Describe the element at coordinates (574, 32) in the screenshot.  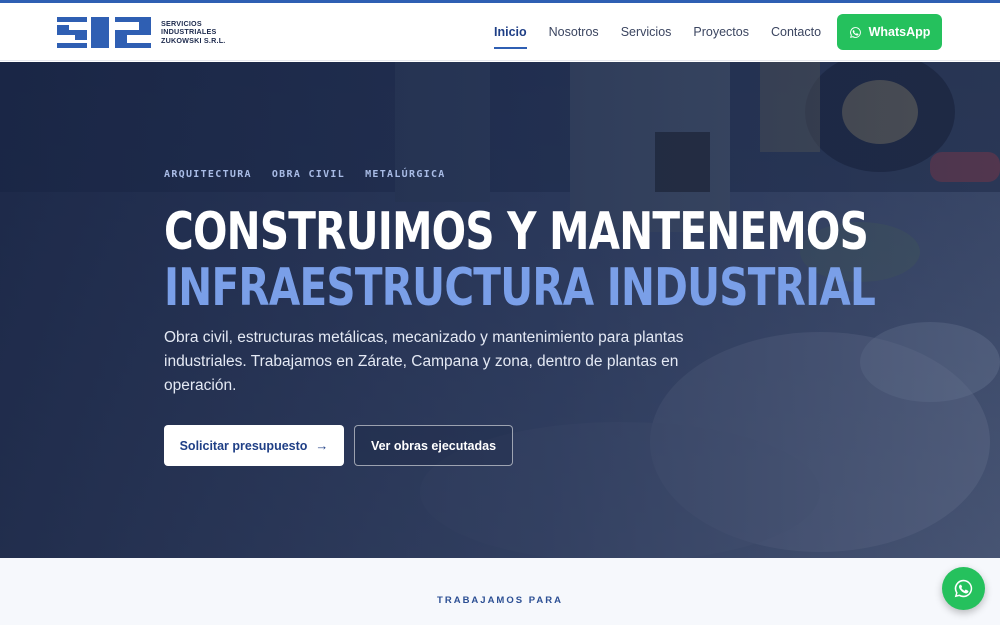
I see `nav-nosotros: Nosotros` at that location.